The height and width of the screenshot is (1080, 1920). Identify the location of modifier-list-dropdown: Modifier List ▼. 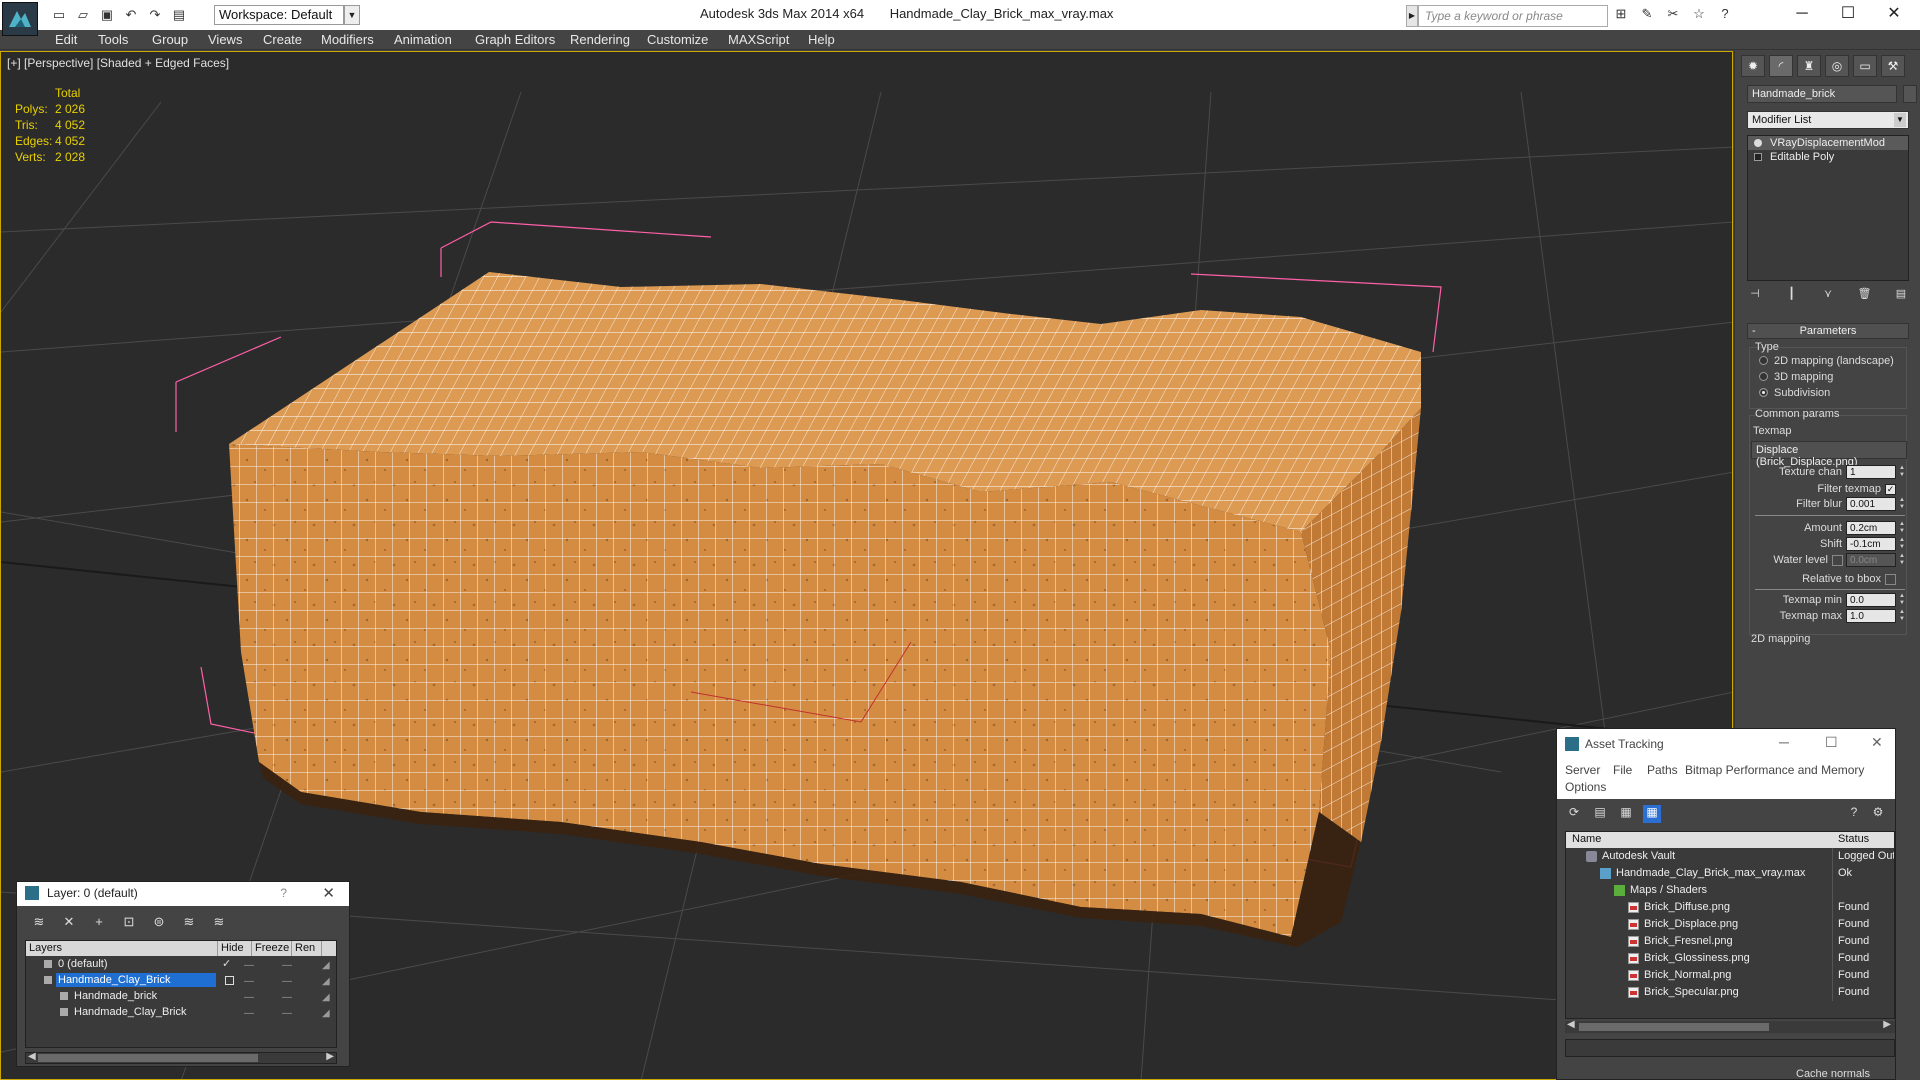
(1828, 120).